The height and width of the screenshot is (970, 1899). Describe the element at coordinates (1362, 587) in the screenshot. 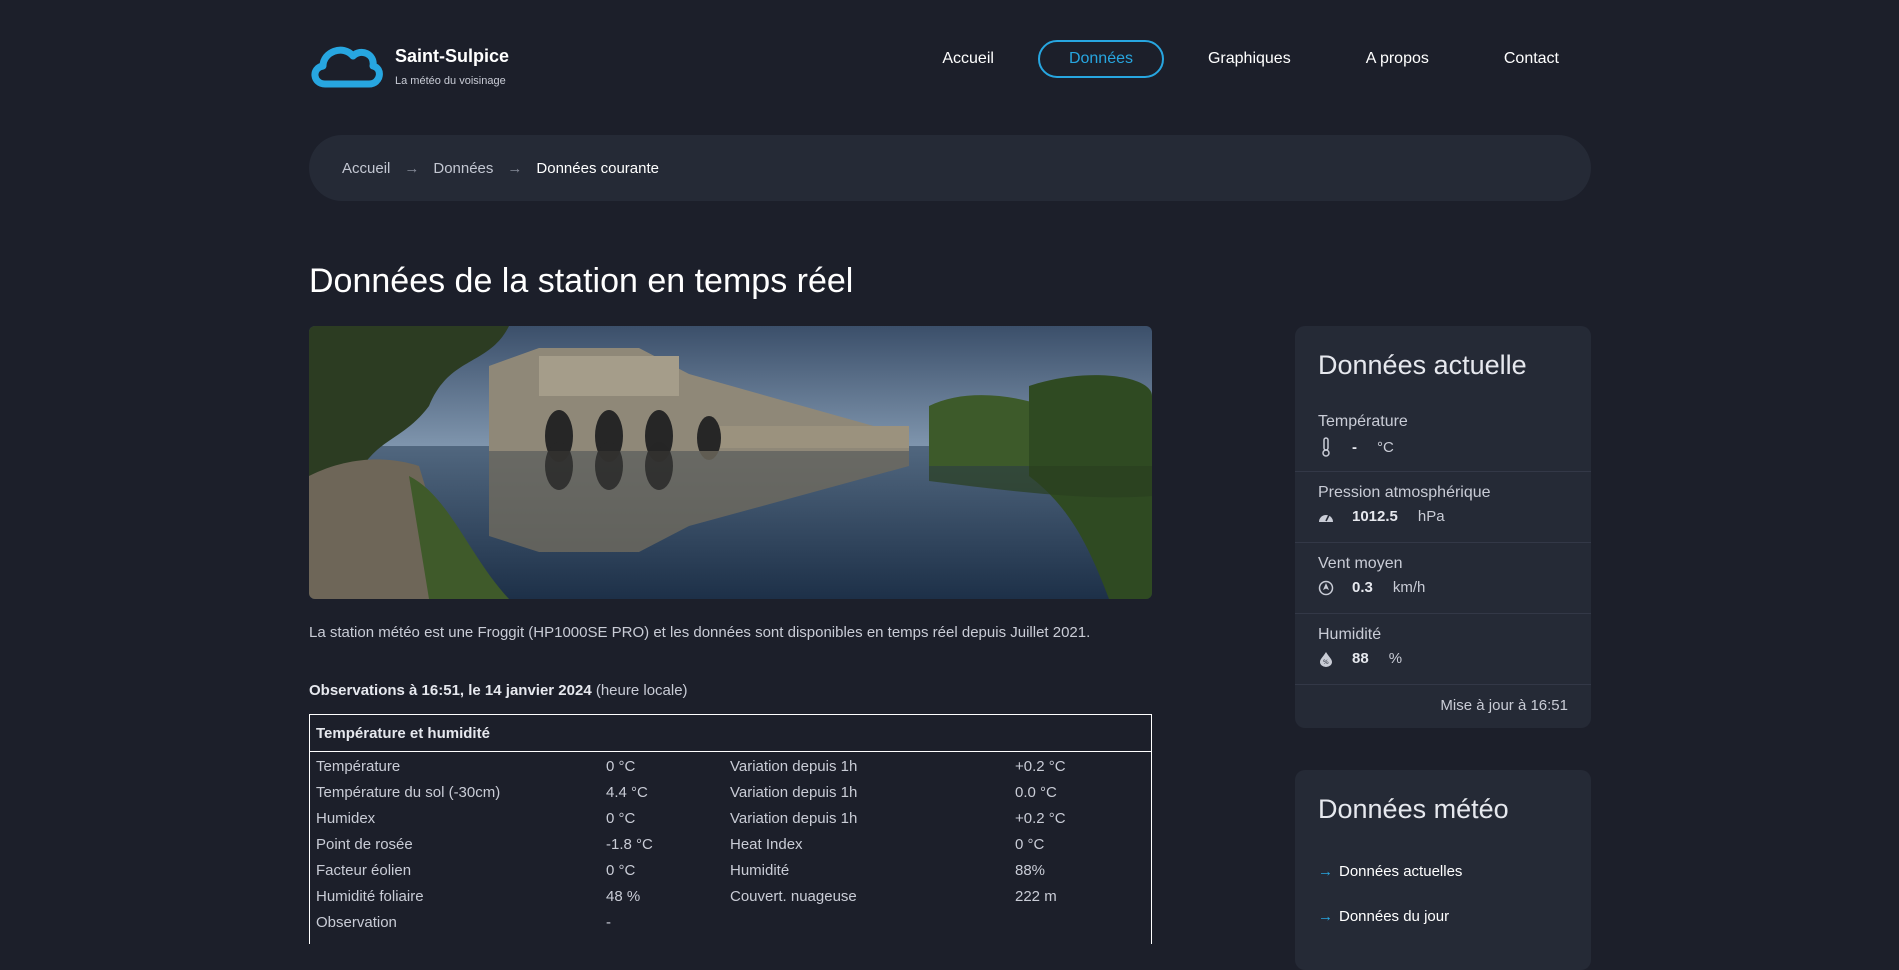

I see `metric-value: 0.3` at that location.